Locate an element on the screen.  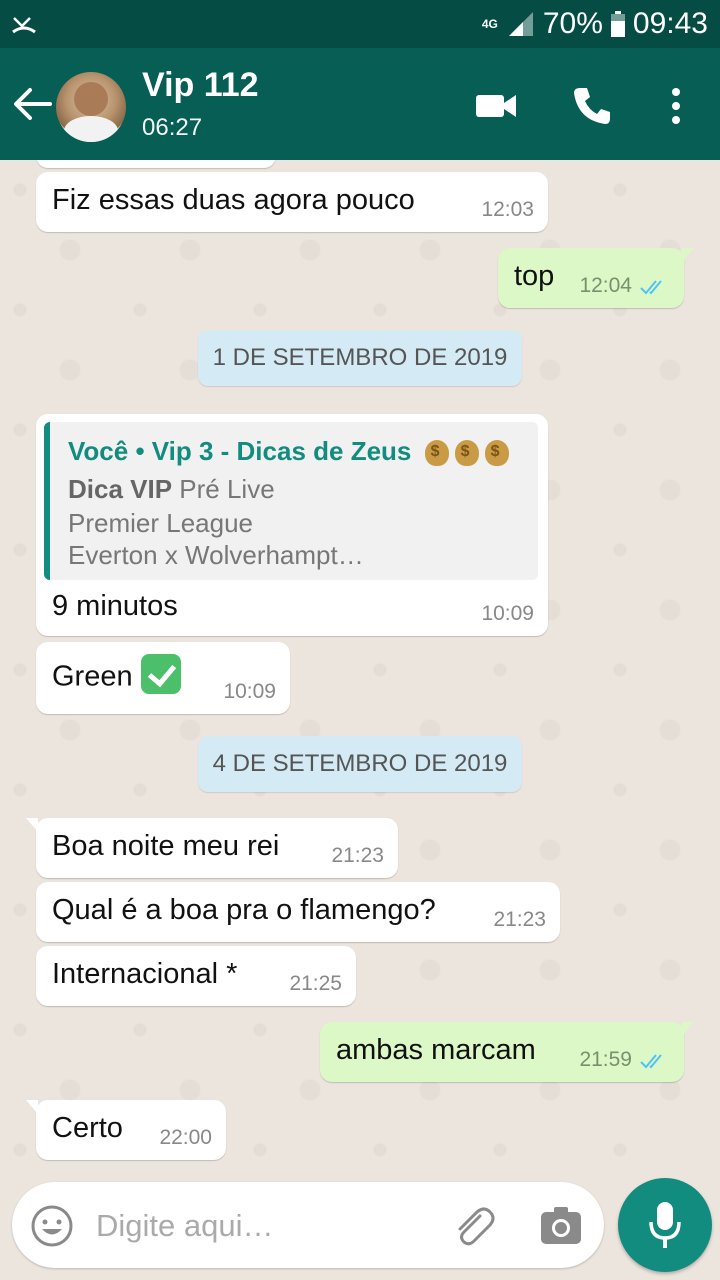
message-incoming: Internacional * 21:25 is located at coordinates (196, 976).